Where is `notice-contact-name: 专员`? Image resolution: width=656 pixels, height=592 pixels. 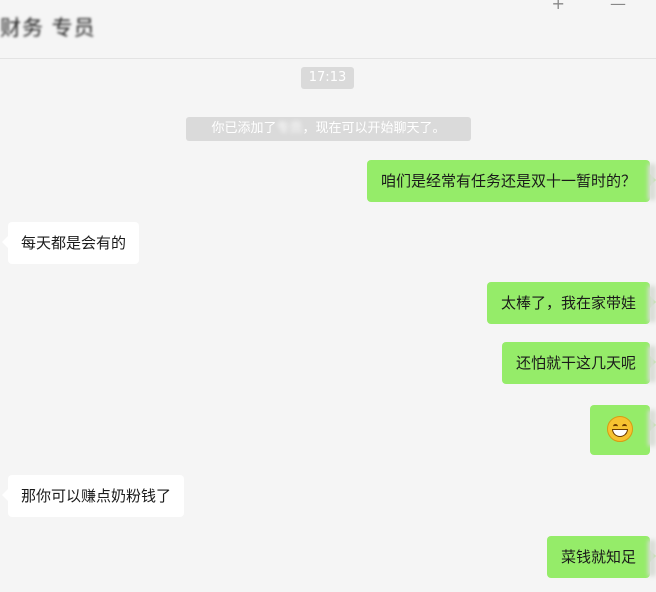 notice-contact-name: 专员 is located at coordinates (289, 128).